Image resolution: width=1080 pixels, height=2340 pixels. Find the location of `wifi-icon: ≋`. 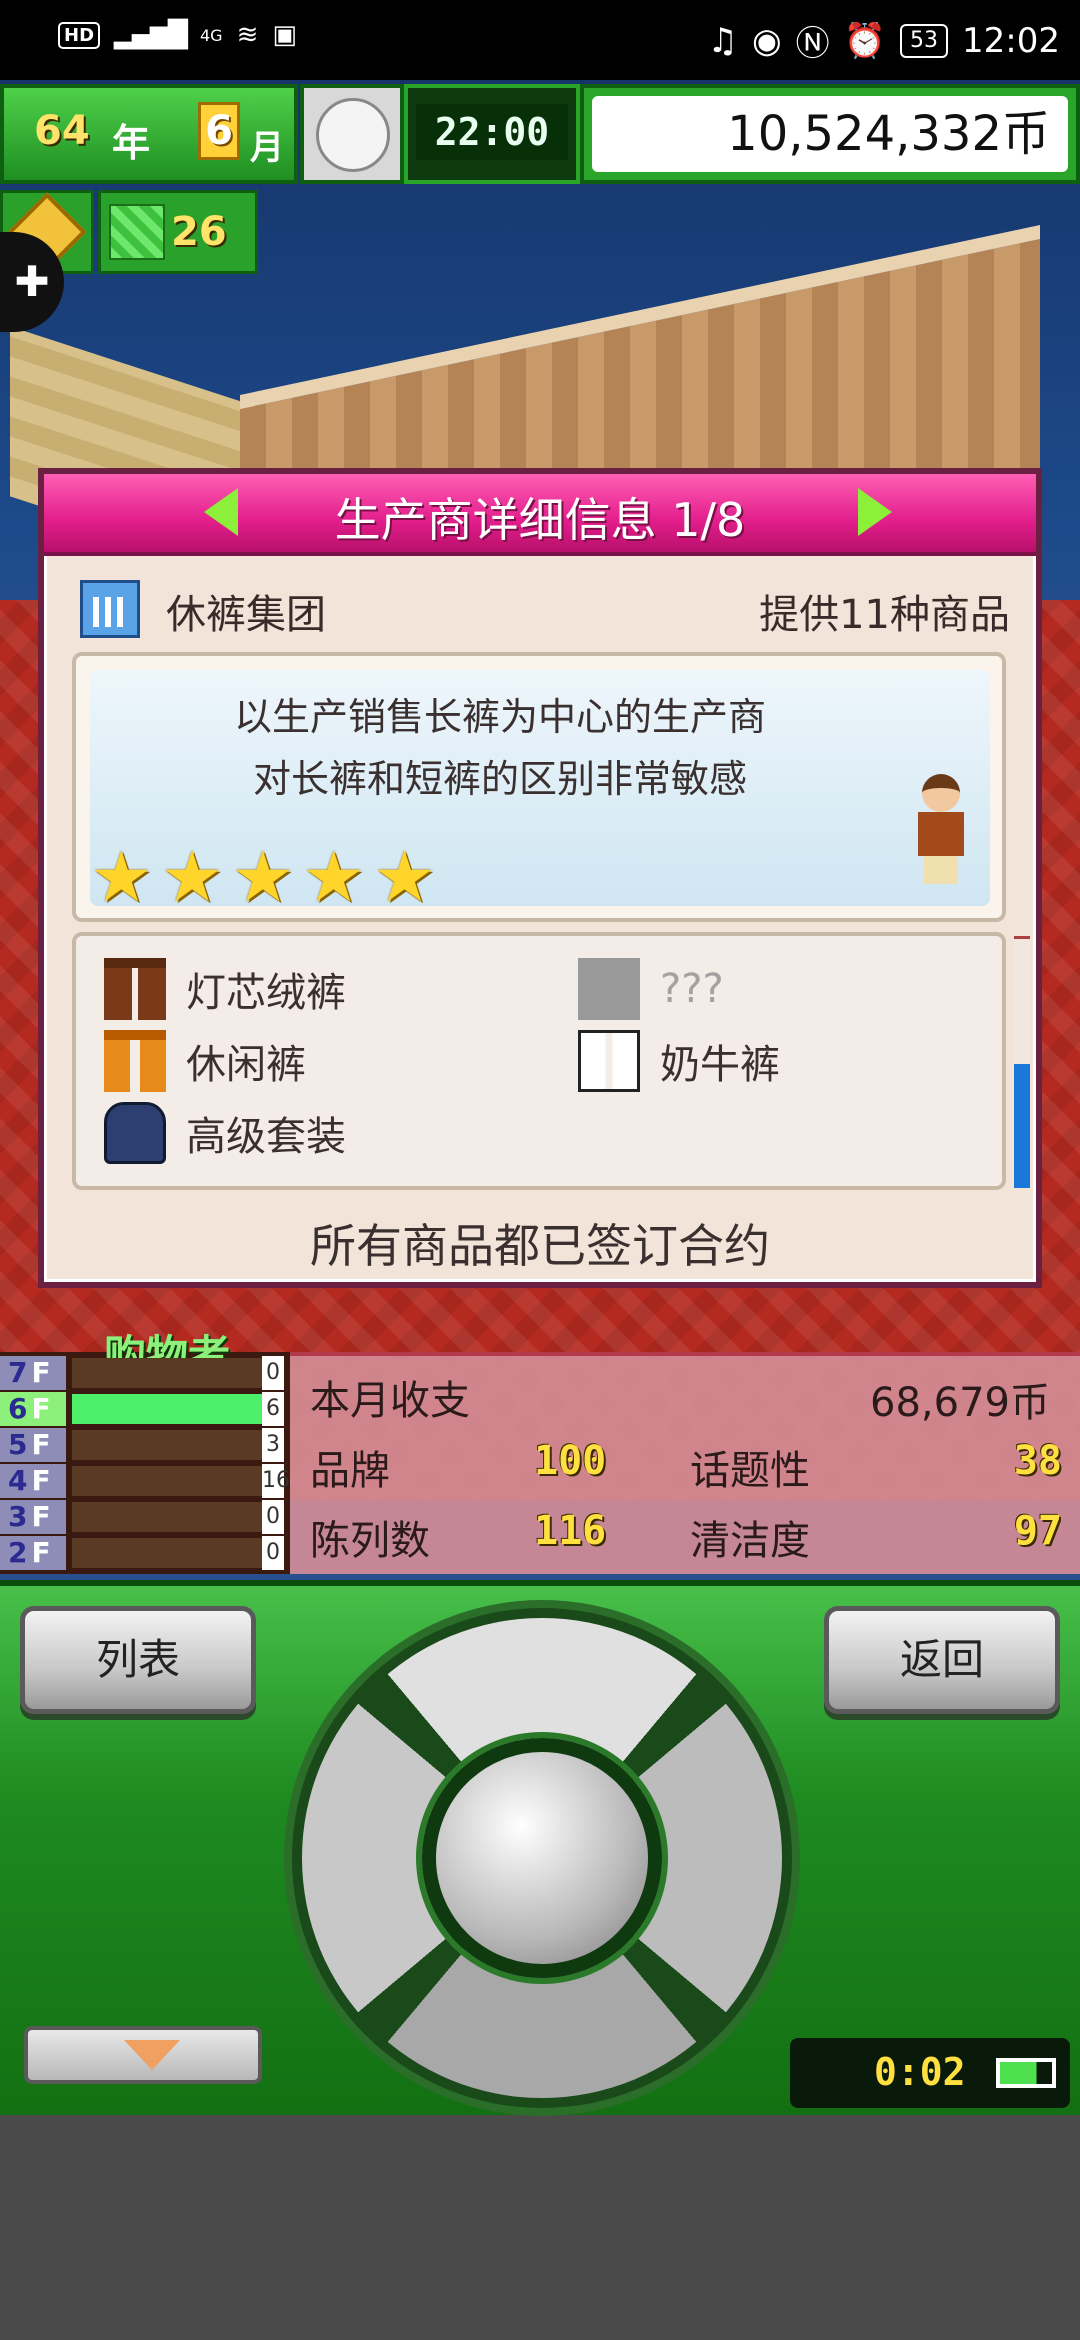

wifi-icon: ≋ is located at coordinates (247, 35).